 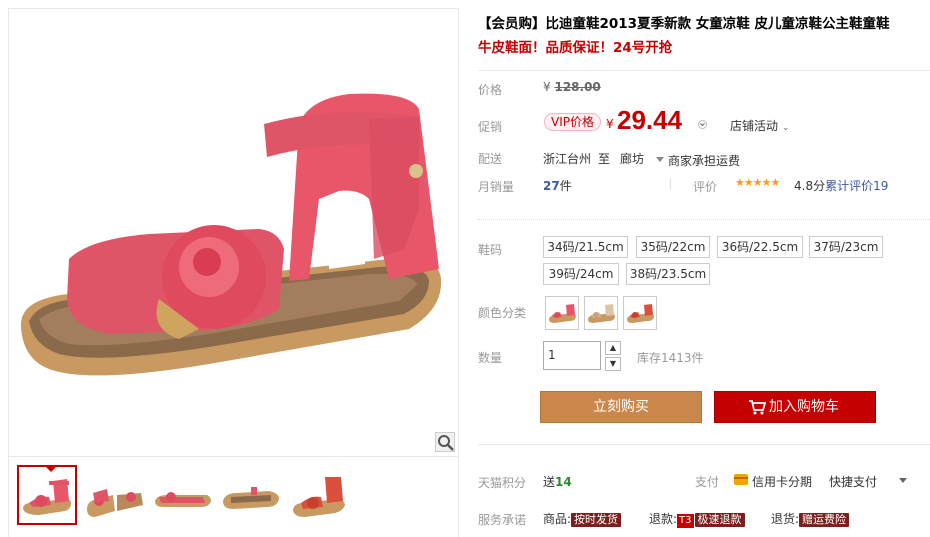 What do you see at coordinates (565, 186) in the screenshot?
I see `monthly-sales-unit: 件` at bounding box center [565, 186].